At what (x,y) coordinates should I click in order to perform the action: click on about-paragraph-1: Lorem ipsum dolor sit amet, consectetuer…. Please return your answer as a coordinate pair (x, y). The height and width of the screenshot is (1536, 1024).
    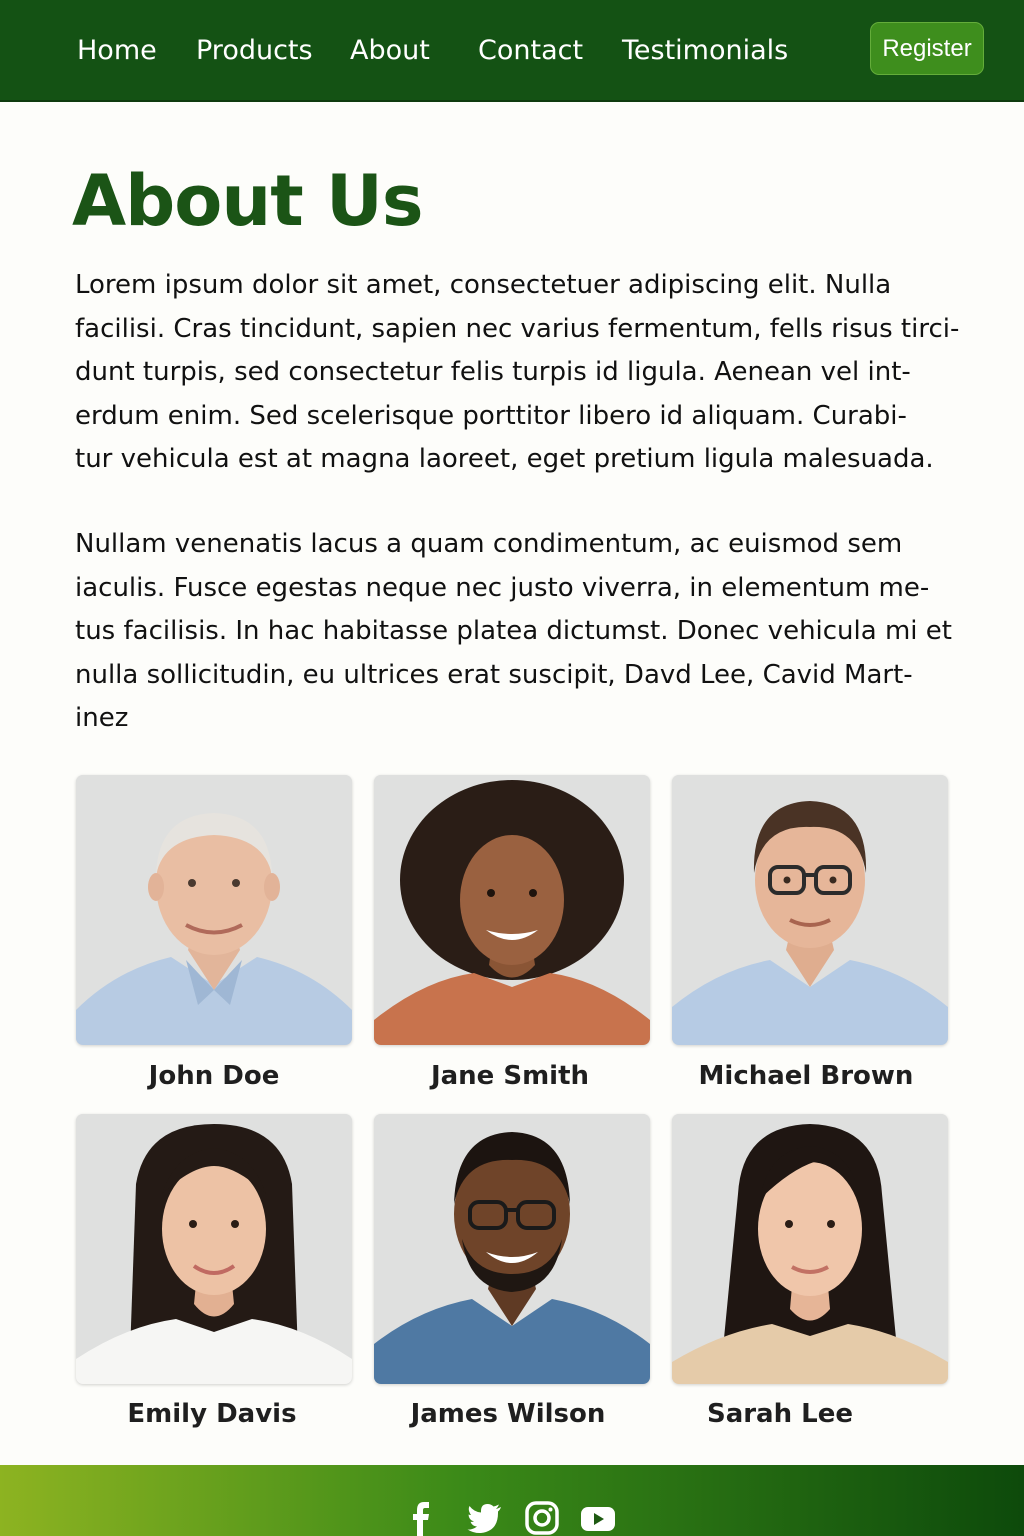
    Looking at the image, I should click on (517, 373).